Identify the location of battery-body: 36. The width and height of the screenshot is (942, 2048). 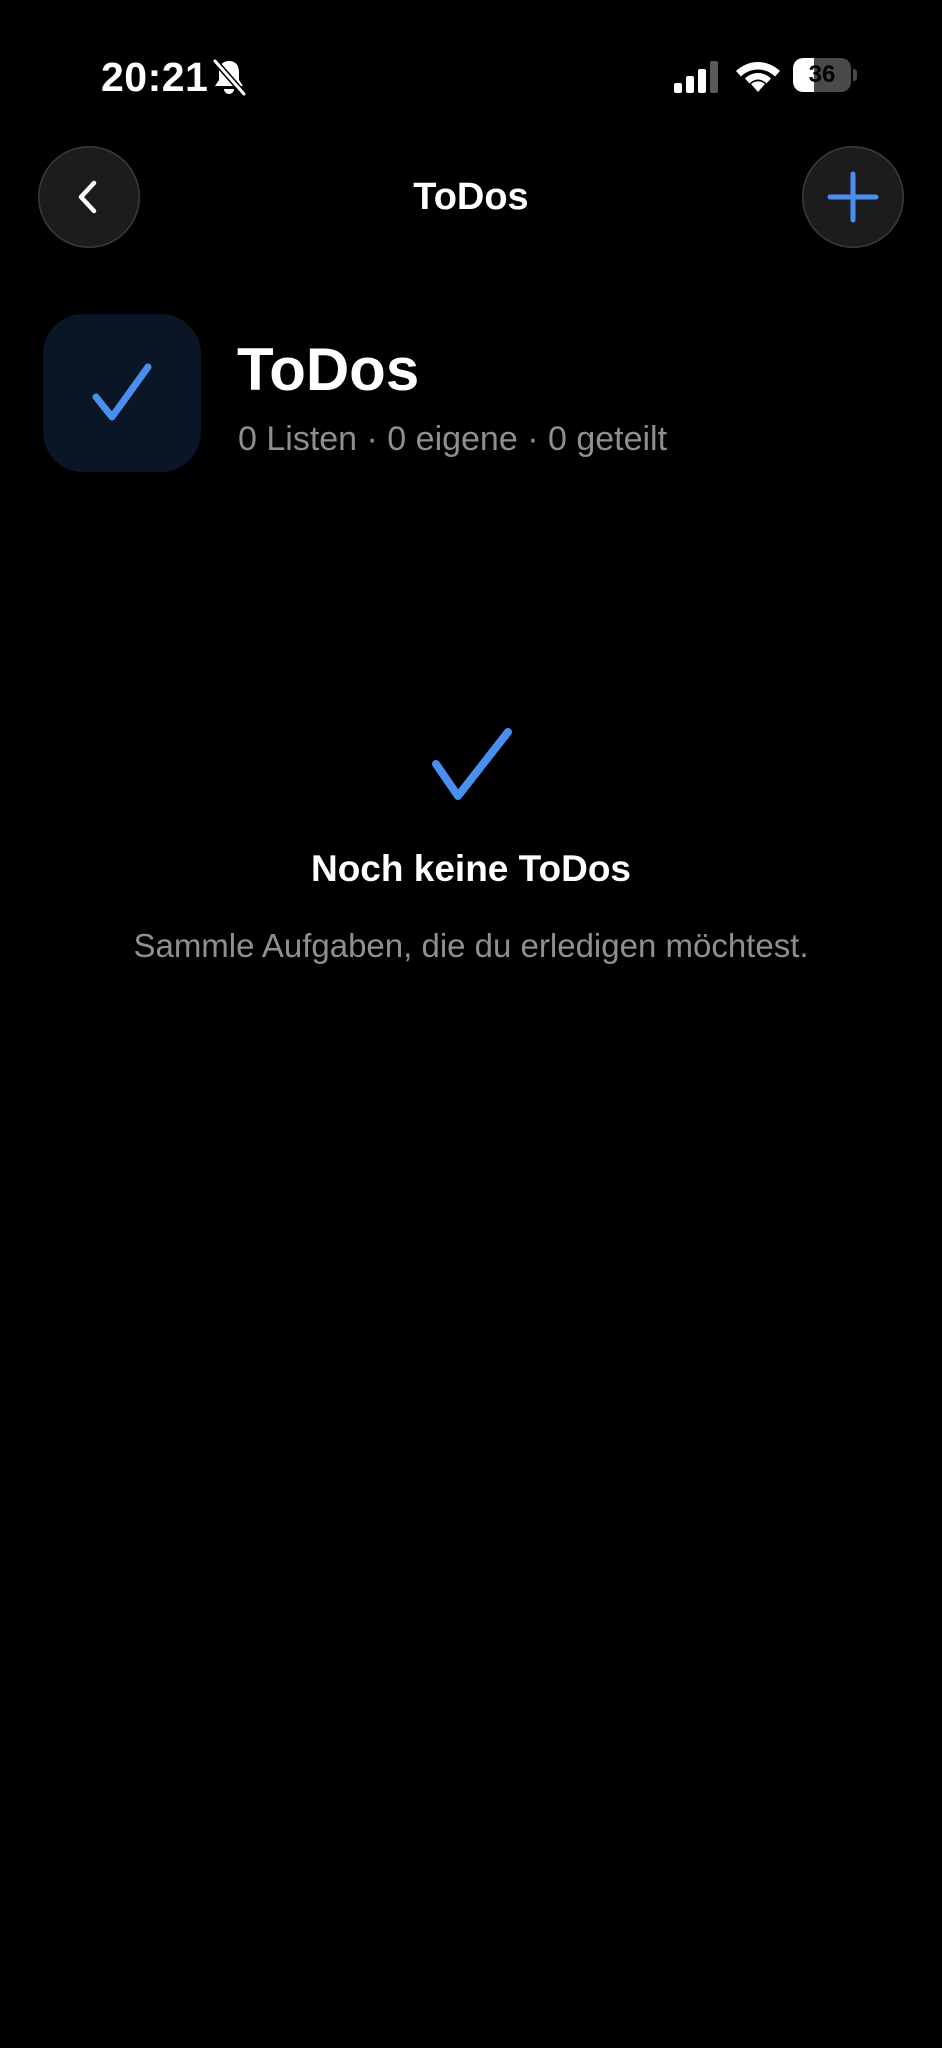
(822, 75).